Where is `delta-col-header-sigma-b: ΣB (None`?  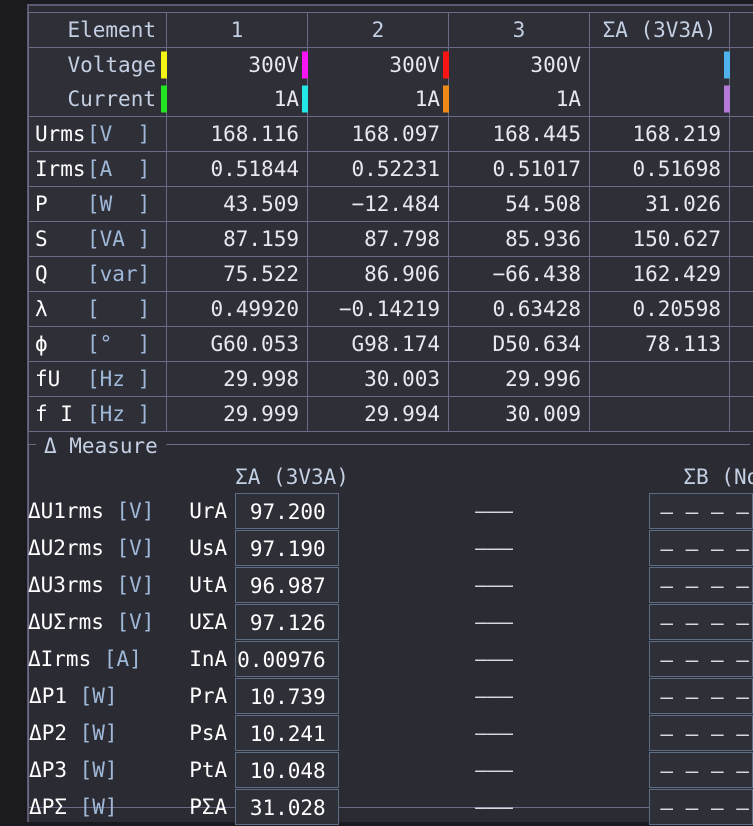 delta-col-header-sigma-b: ΣB (None is located at coordinates (718, 477).